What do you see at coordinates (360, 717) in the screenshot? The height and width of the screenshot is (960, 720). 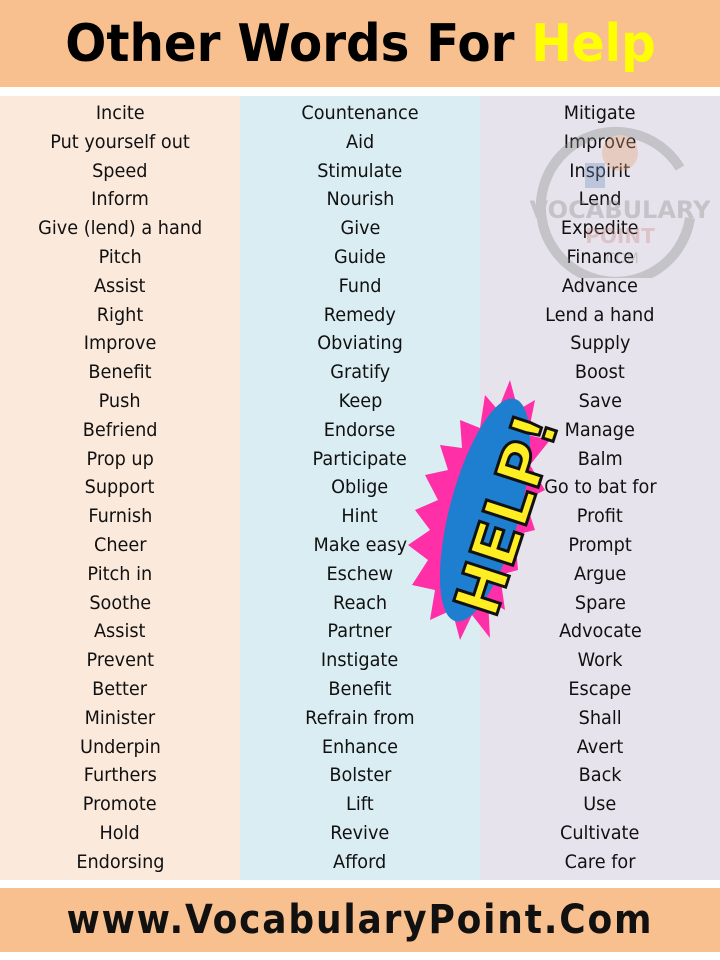 I see `word-item: Refrain from` at bounding box center [360, 717].